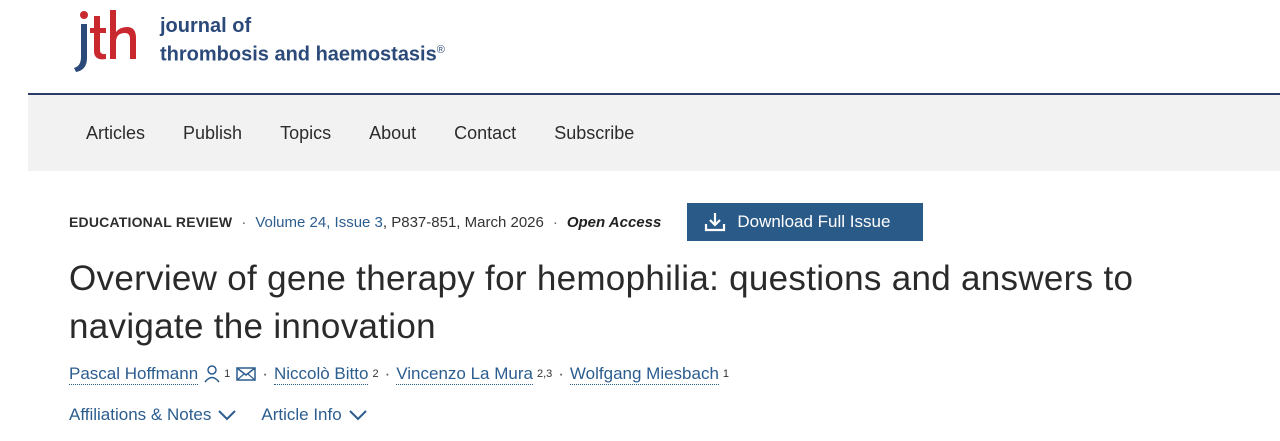 This screenshot has width=1280, height=441. Describe the element at coordinates (544, 374) in the screenshot. I see `author-affiliation: 2,3` at that location.